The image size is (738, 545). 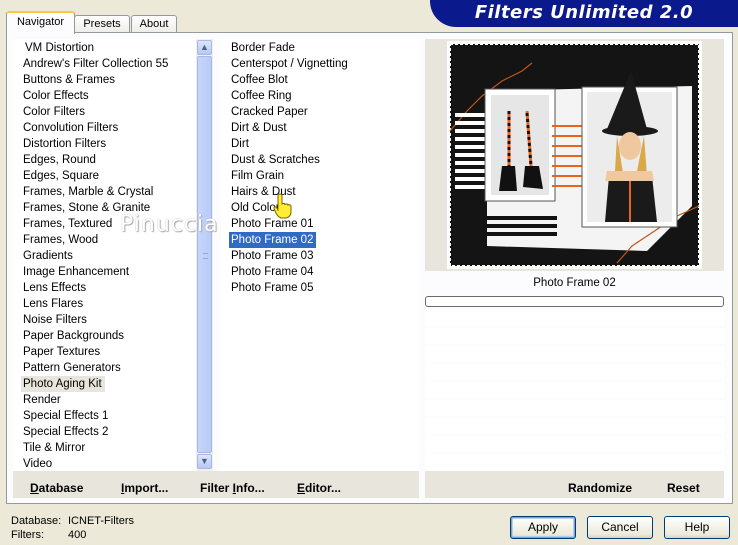 What do you see at coordinates (42, 400) in the screenshot?
I see `category-item: Render` at bounding box center [42, 400].